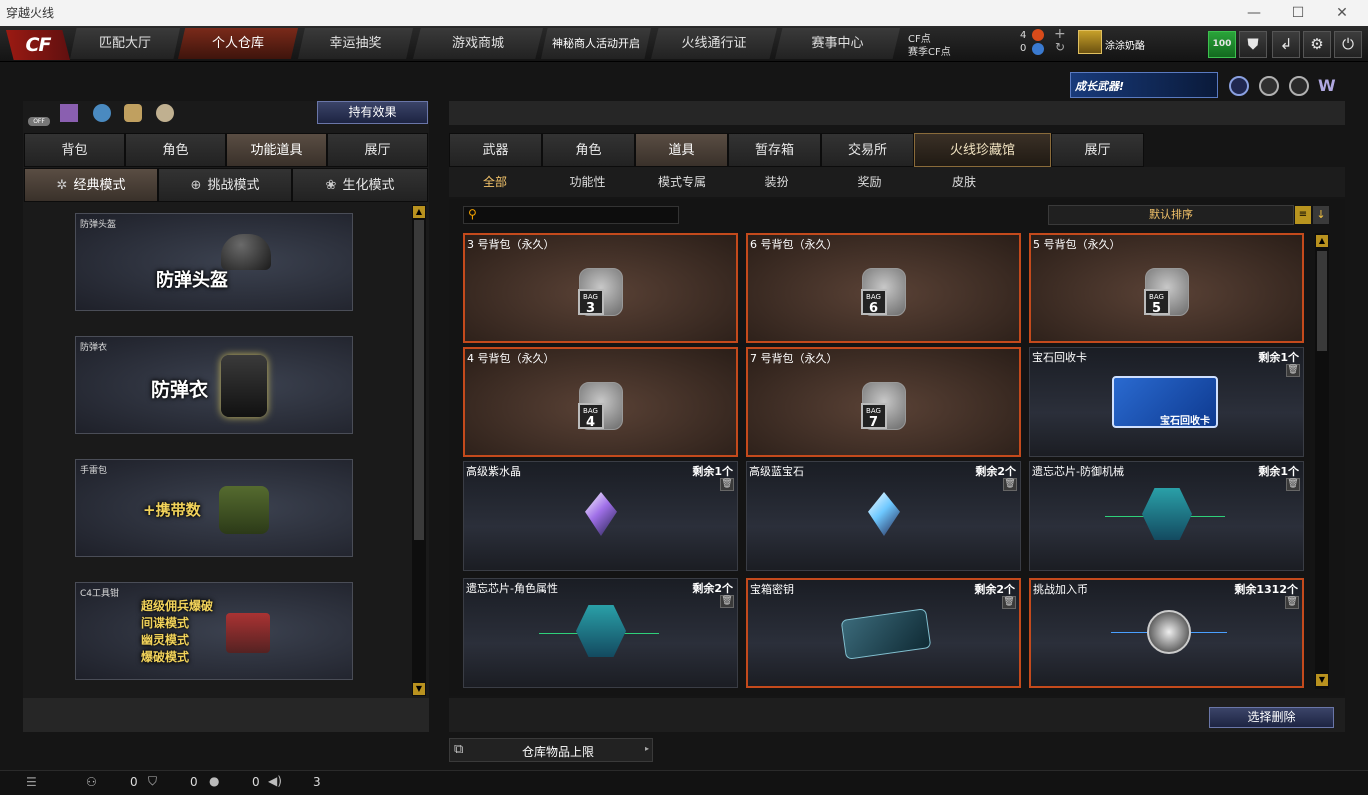 The width and height of the screenshot is (1368, 795). I want to click on function-card-vest: 防弹衣 防弹衣, so click(214, 385).